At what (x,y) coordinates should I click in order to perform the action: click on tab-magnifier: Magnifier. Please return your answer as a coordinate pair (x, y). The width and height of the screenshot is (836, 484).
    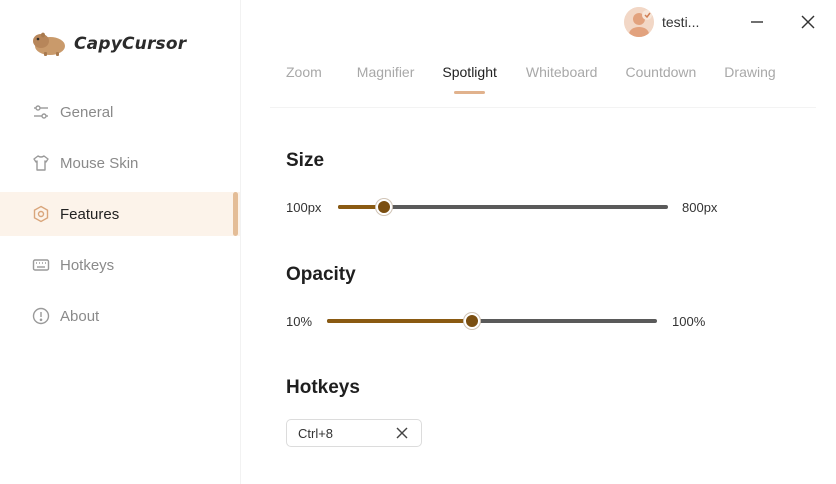
    Looking at the image, I should click on (386, 79).